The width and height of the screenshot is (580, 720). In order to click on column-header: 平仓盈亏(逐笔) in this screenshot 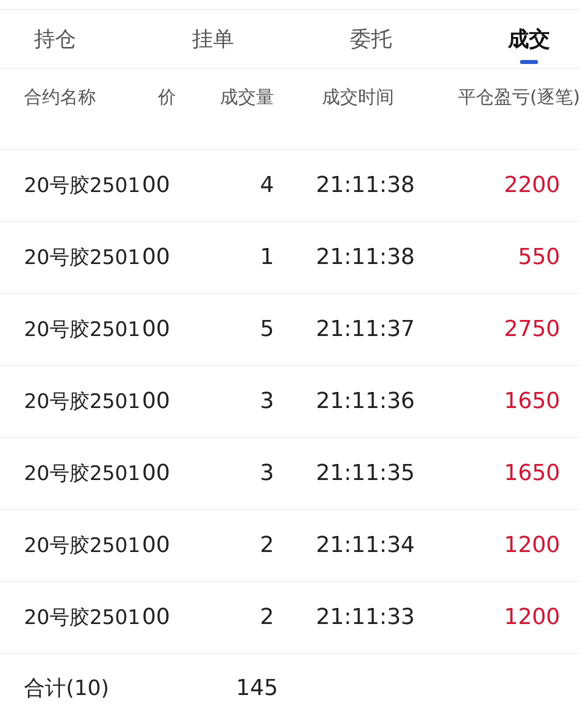, I will do `click(518, 97)`.